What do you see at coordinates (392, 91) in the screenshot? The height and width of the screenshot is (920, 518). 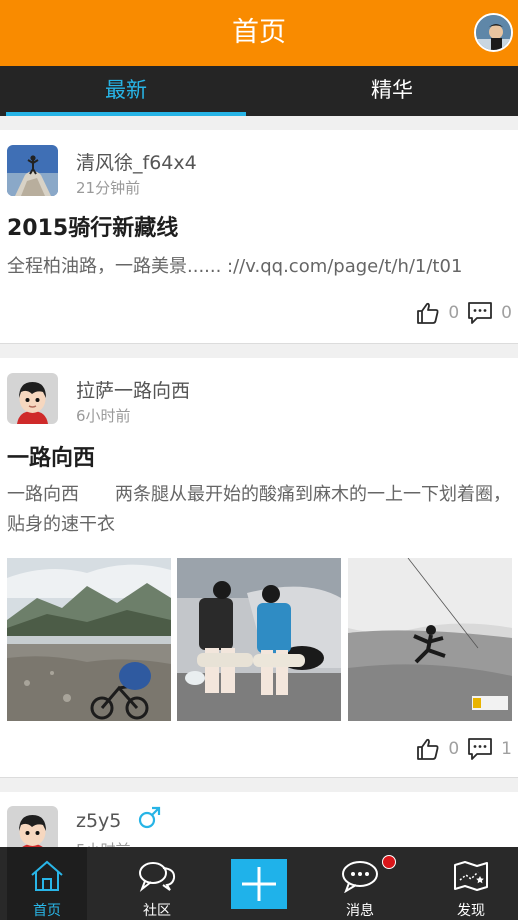 I see `tab-featured: 精华` at bounding box center [392, 91].